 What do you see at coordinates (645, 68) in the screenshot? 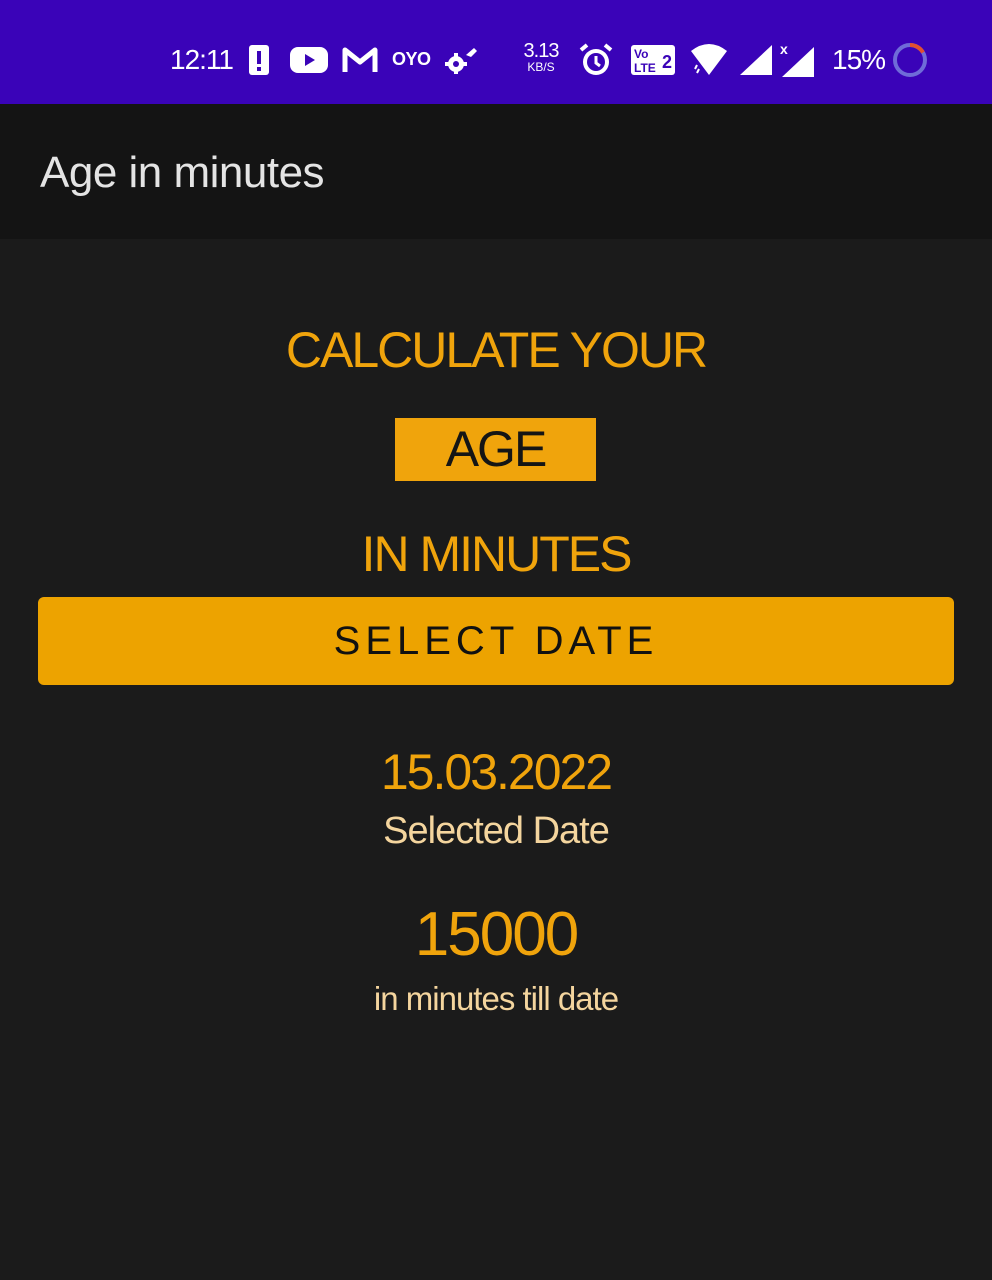
I see `svg-text: LTE` at bounding box center [645, 68].